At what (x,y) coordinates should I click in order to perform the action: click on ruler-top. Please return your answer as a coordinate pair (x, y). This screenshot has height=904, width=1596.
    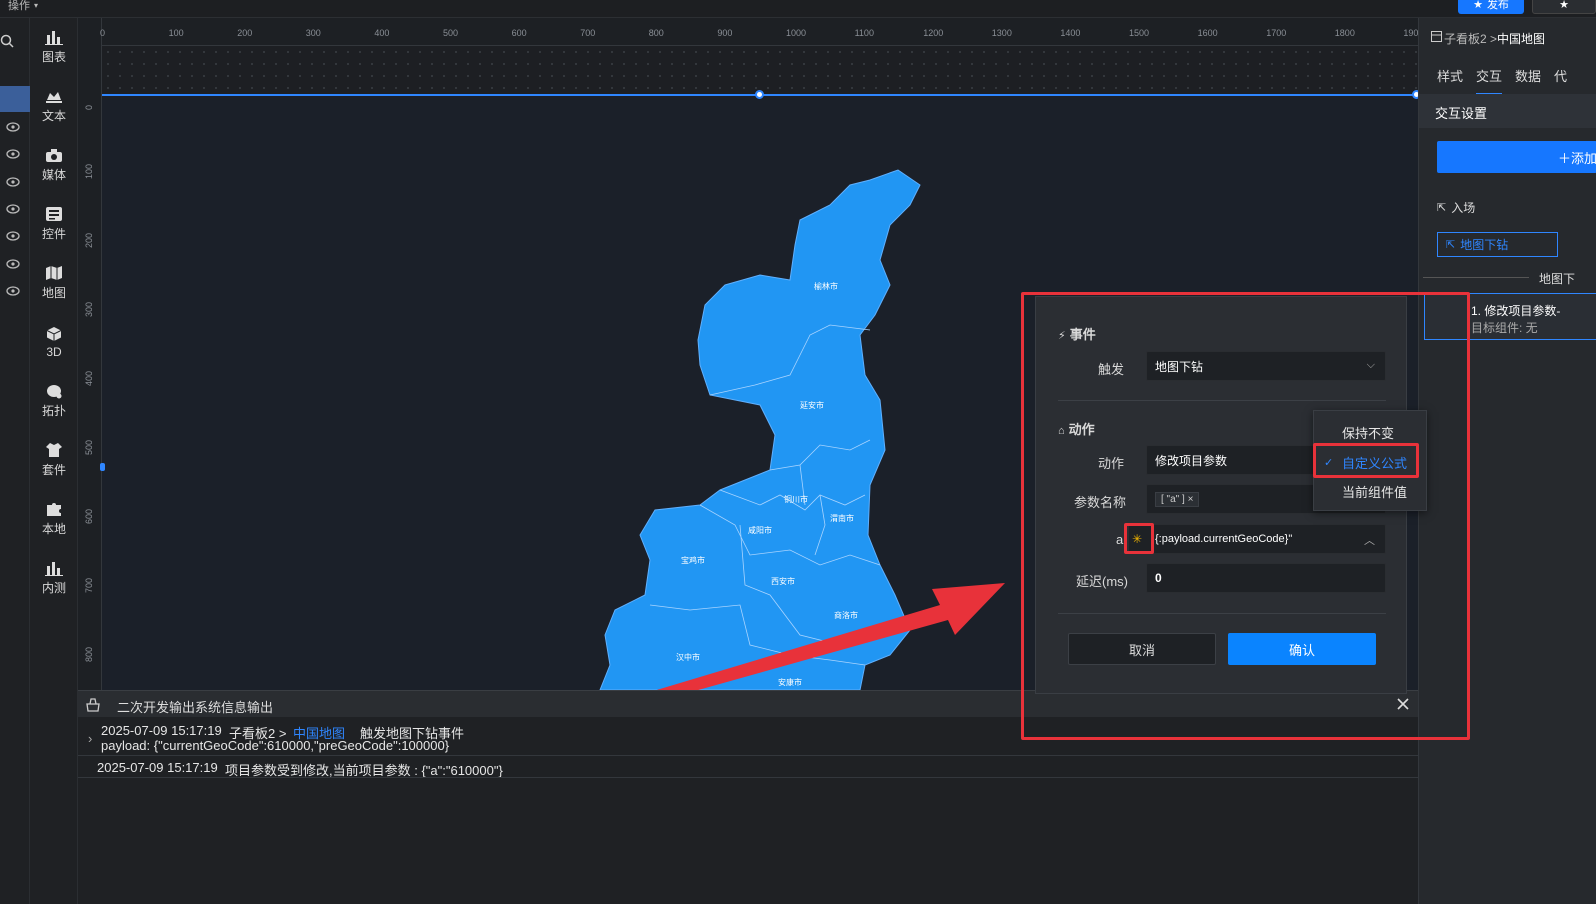
    Looking at the image, I should click on (759, 32).